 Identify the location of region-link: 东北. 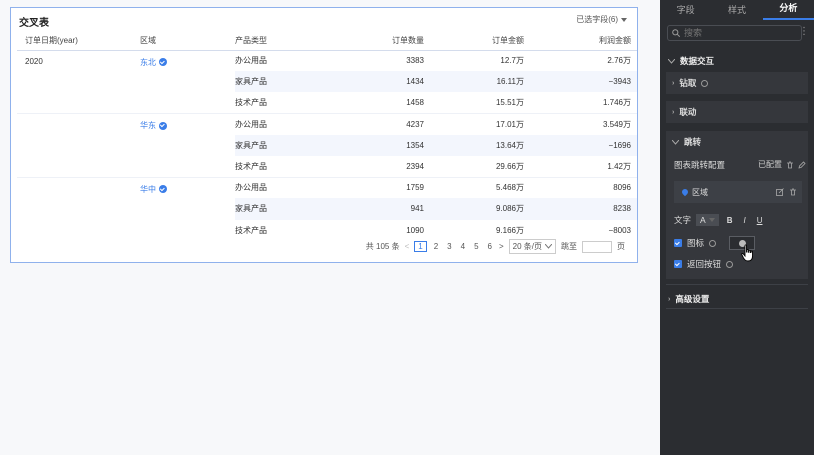
(153, 62).